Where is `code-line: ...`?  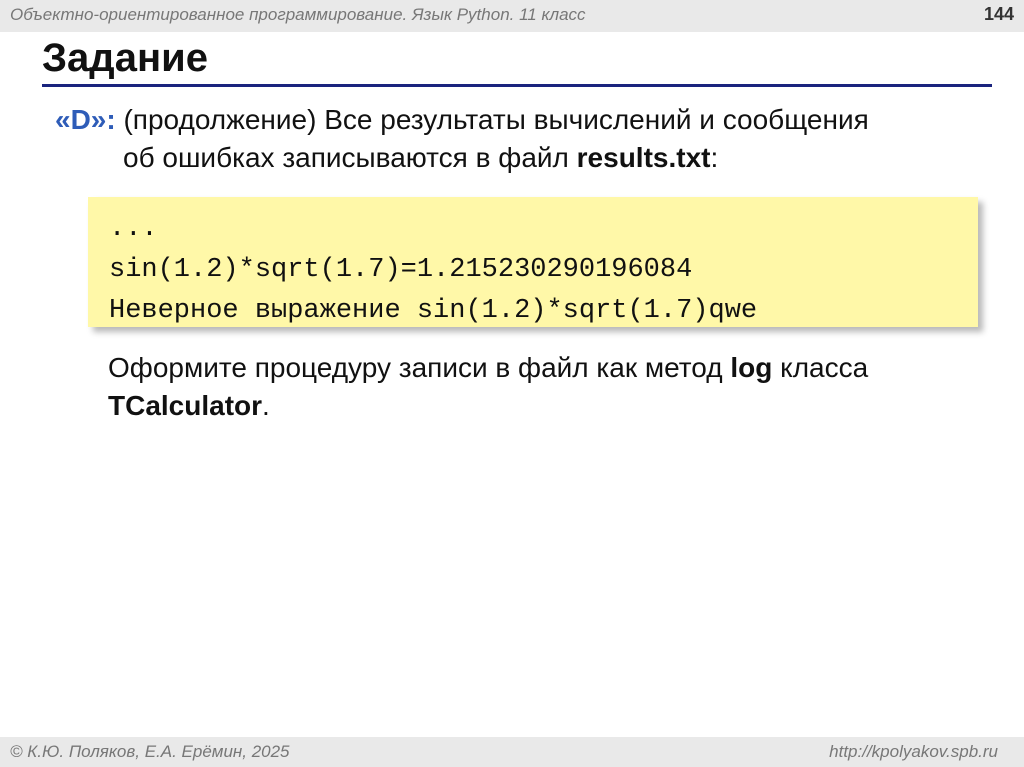 code-line: ... is located at coordinates (133, 229).